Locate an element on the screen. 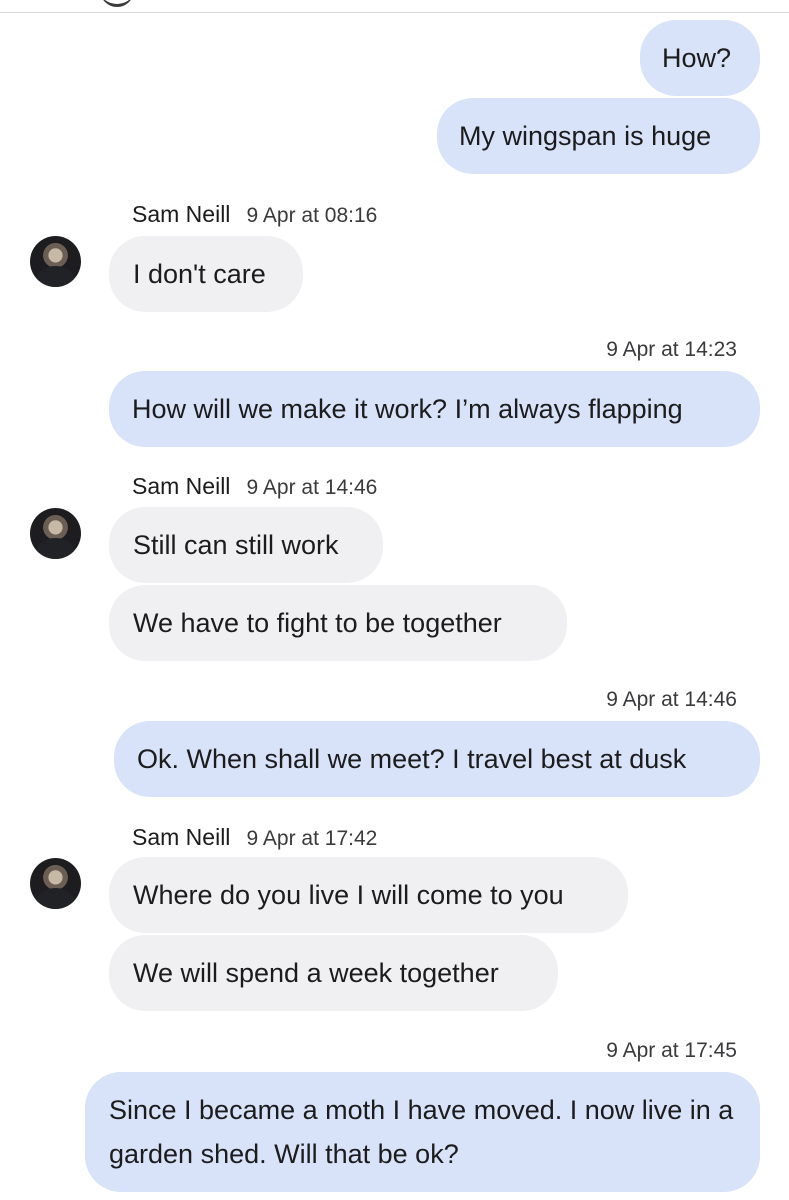  message-text: My wingspan is huge is located at coordinates (585, 136).